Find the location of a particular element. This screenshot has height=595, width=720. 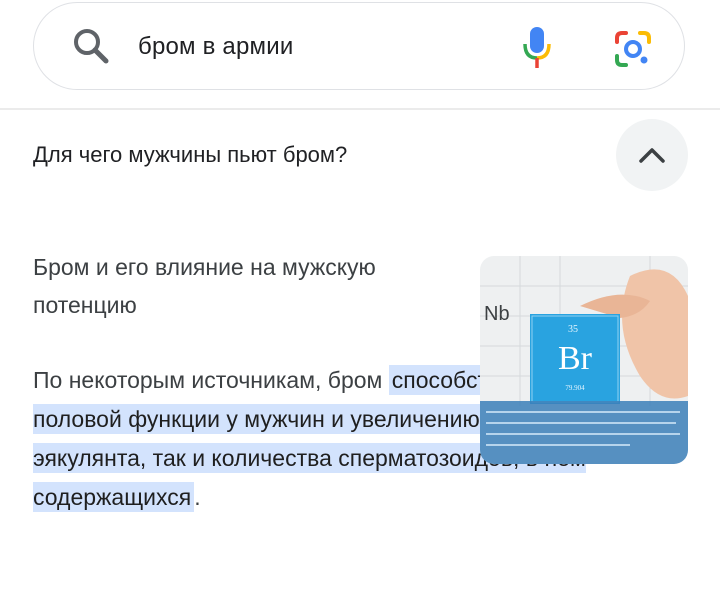

collapse-button is located at coordinates (652, 155).